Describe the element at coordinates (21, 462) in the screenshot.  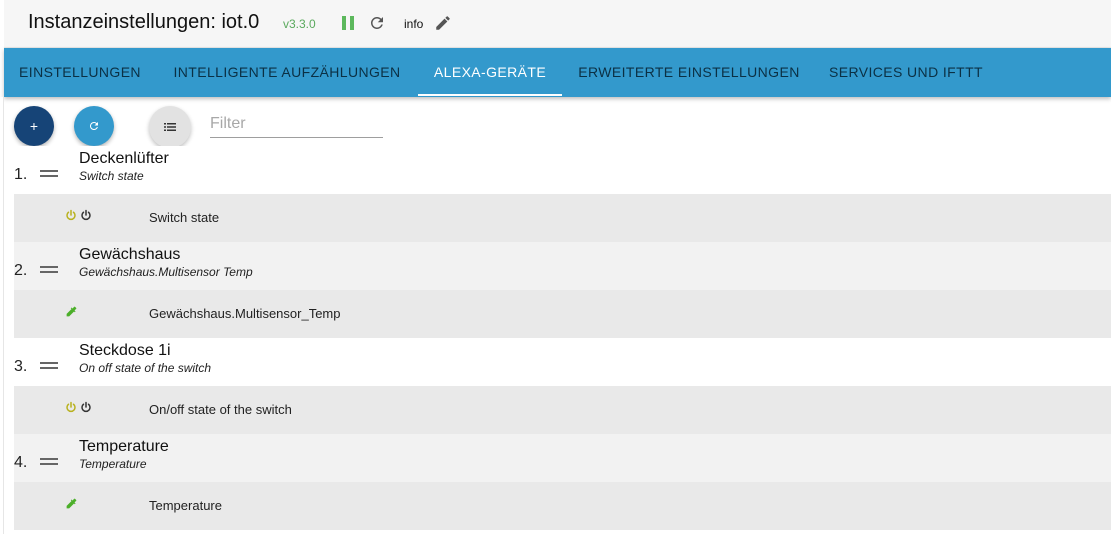
I see `device-number: 4.` at that location.